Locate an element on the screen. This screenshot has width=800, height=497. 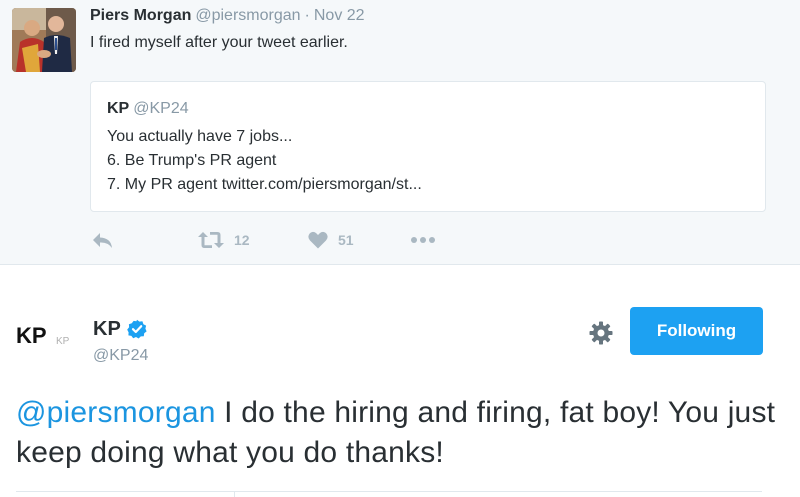
quoted-author-name: KP is located at coordinates (118, 108).